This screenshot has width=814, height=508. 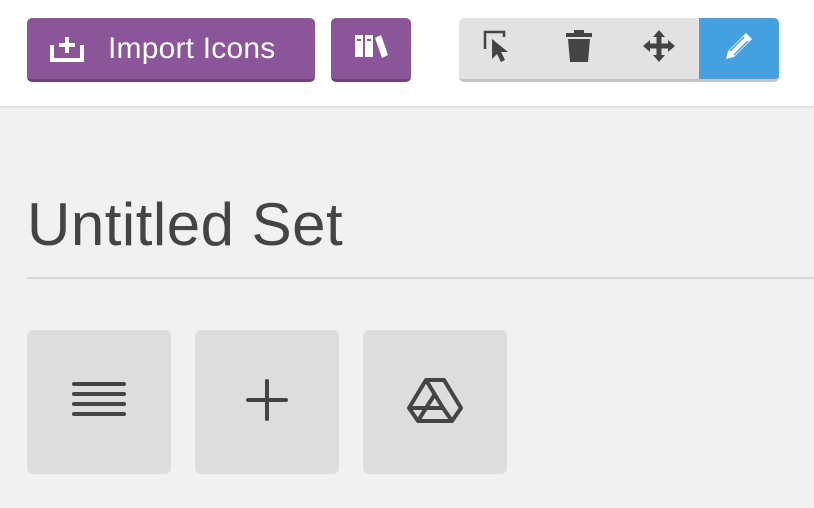 I want to click on icon-tile-drive, so click(x=435, y=402).